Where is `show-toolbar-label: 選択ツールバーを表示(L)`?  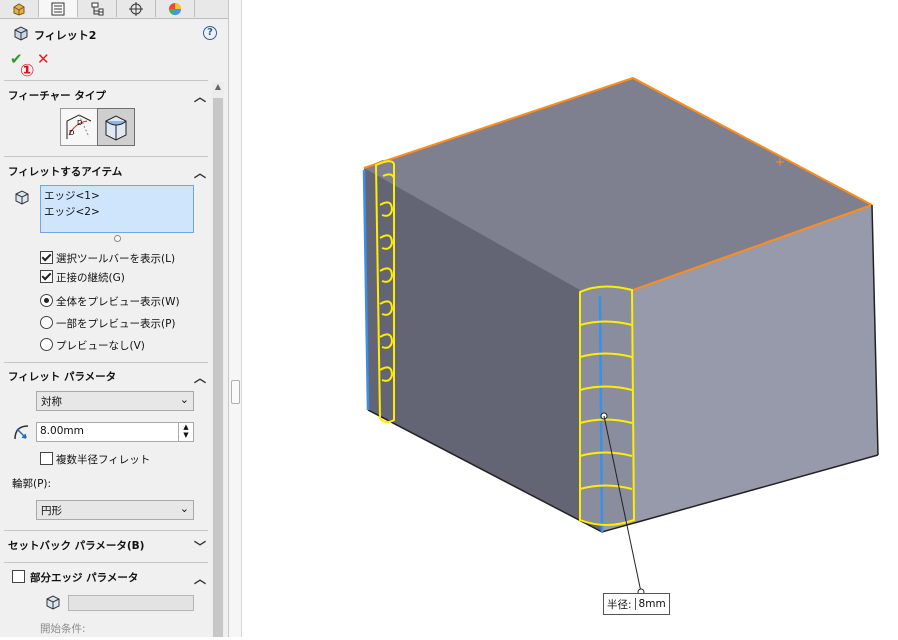
show-toolbar-label: 選択ツールバーを表示(L) is located at coordinates (116, 259).